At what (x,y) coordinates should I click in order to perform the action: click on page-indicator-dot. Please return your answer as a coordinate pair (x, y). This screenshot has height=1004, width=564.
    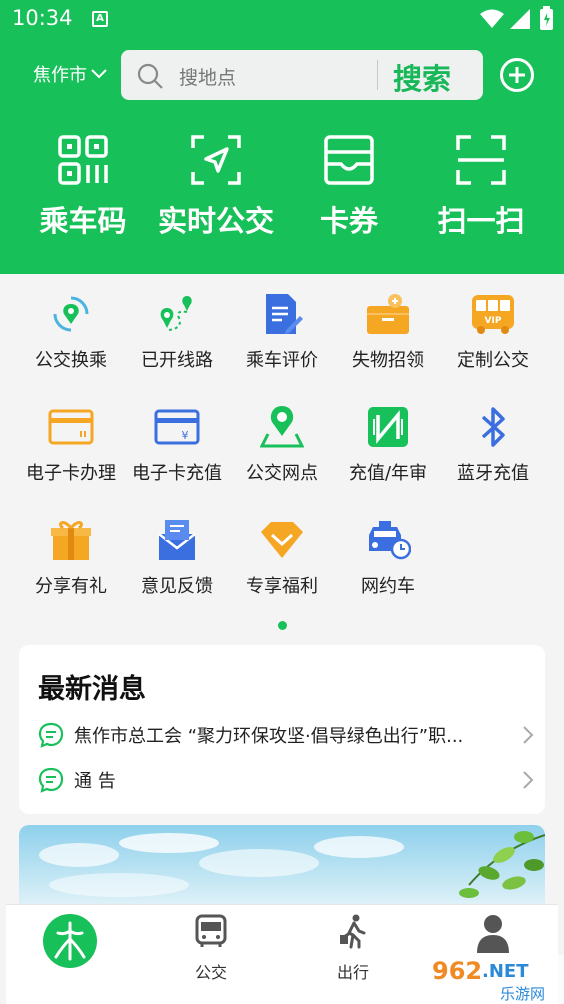
    Looking at the image, I should click on (282, 625).